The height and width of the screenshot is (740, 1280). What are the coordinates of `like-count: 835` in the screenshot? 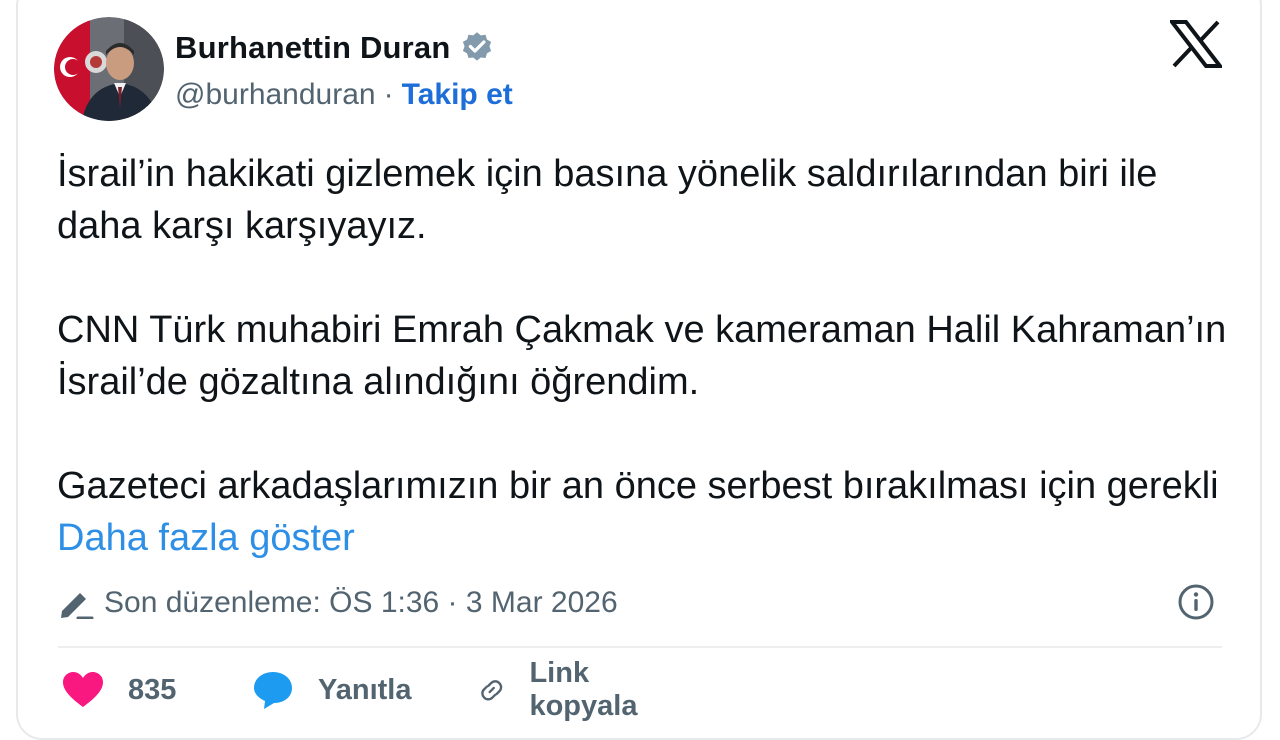 It's located at (152, 689).